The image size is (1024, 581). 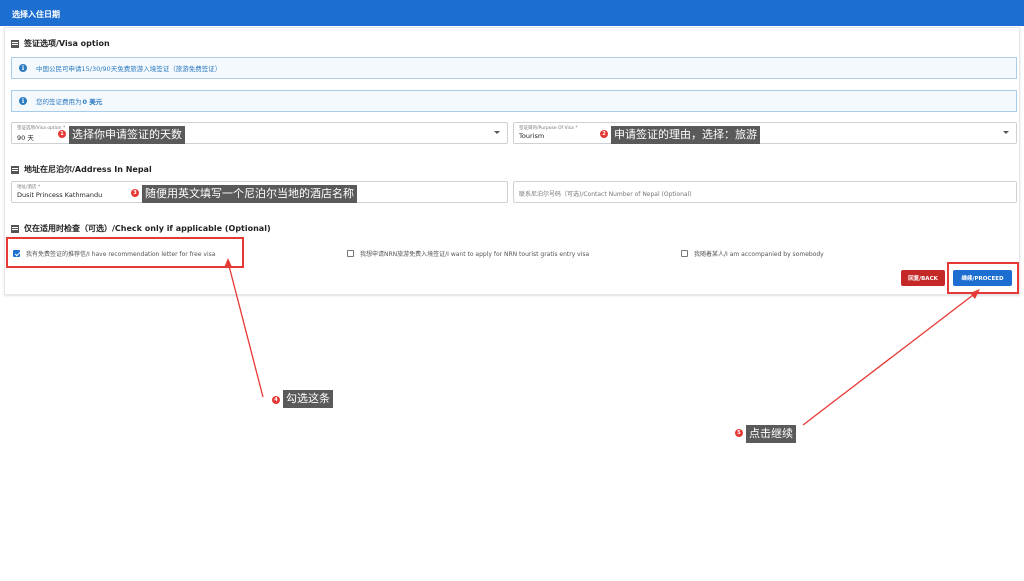 I want to click on annotation-marker-4: 4, so click(x=276, y=400).